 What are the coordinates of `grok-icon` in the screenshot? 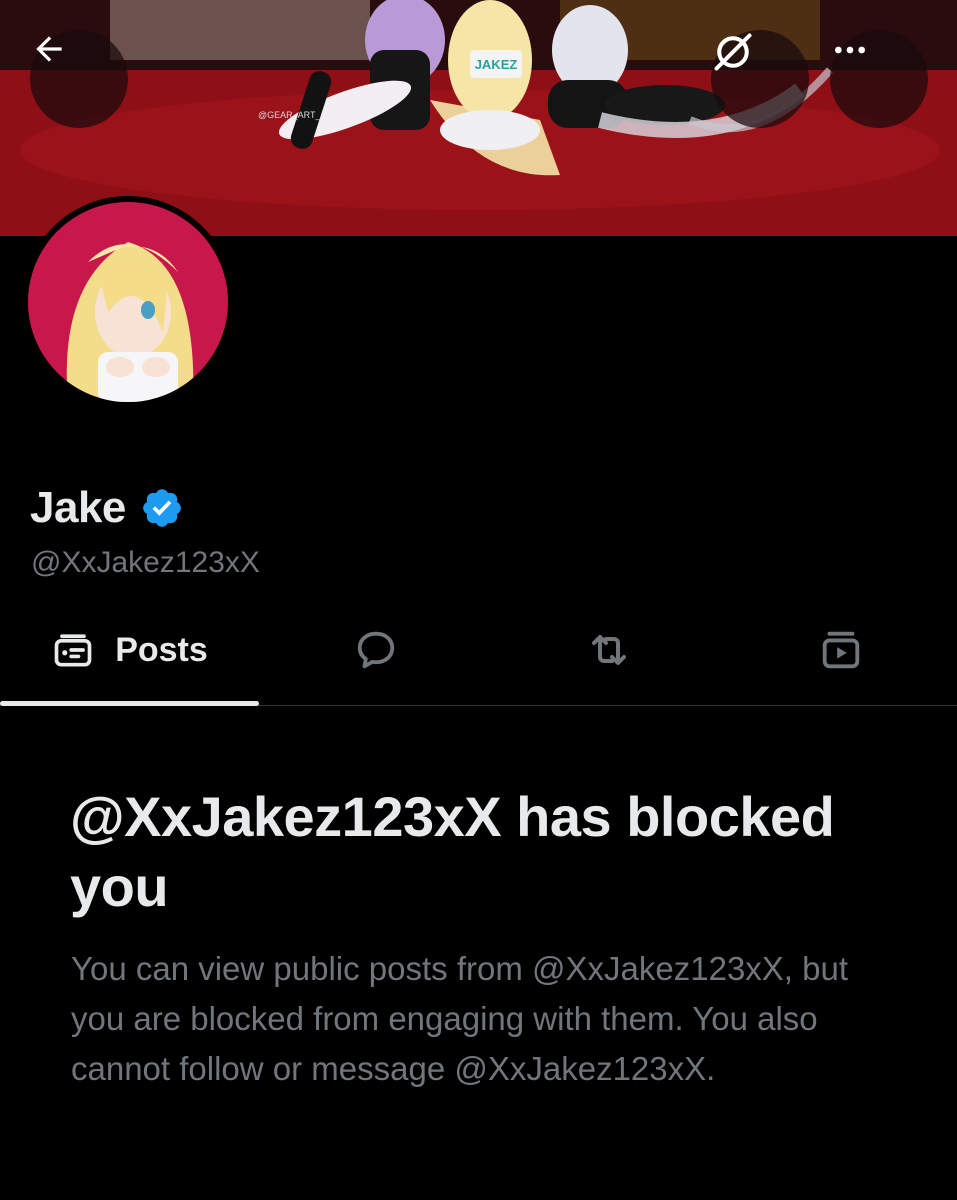 It's located at (733, 52).